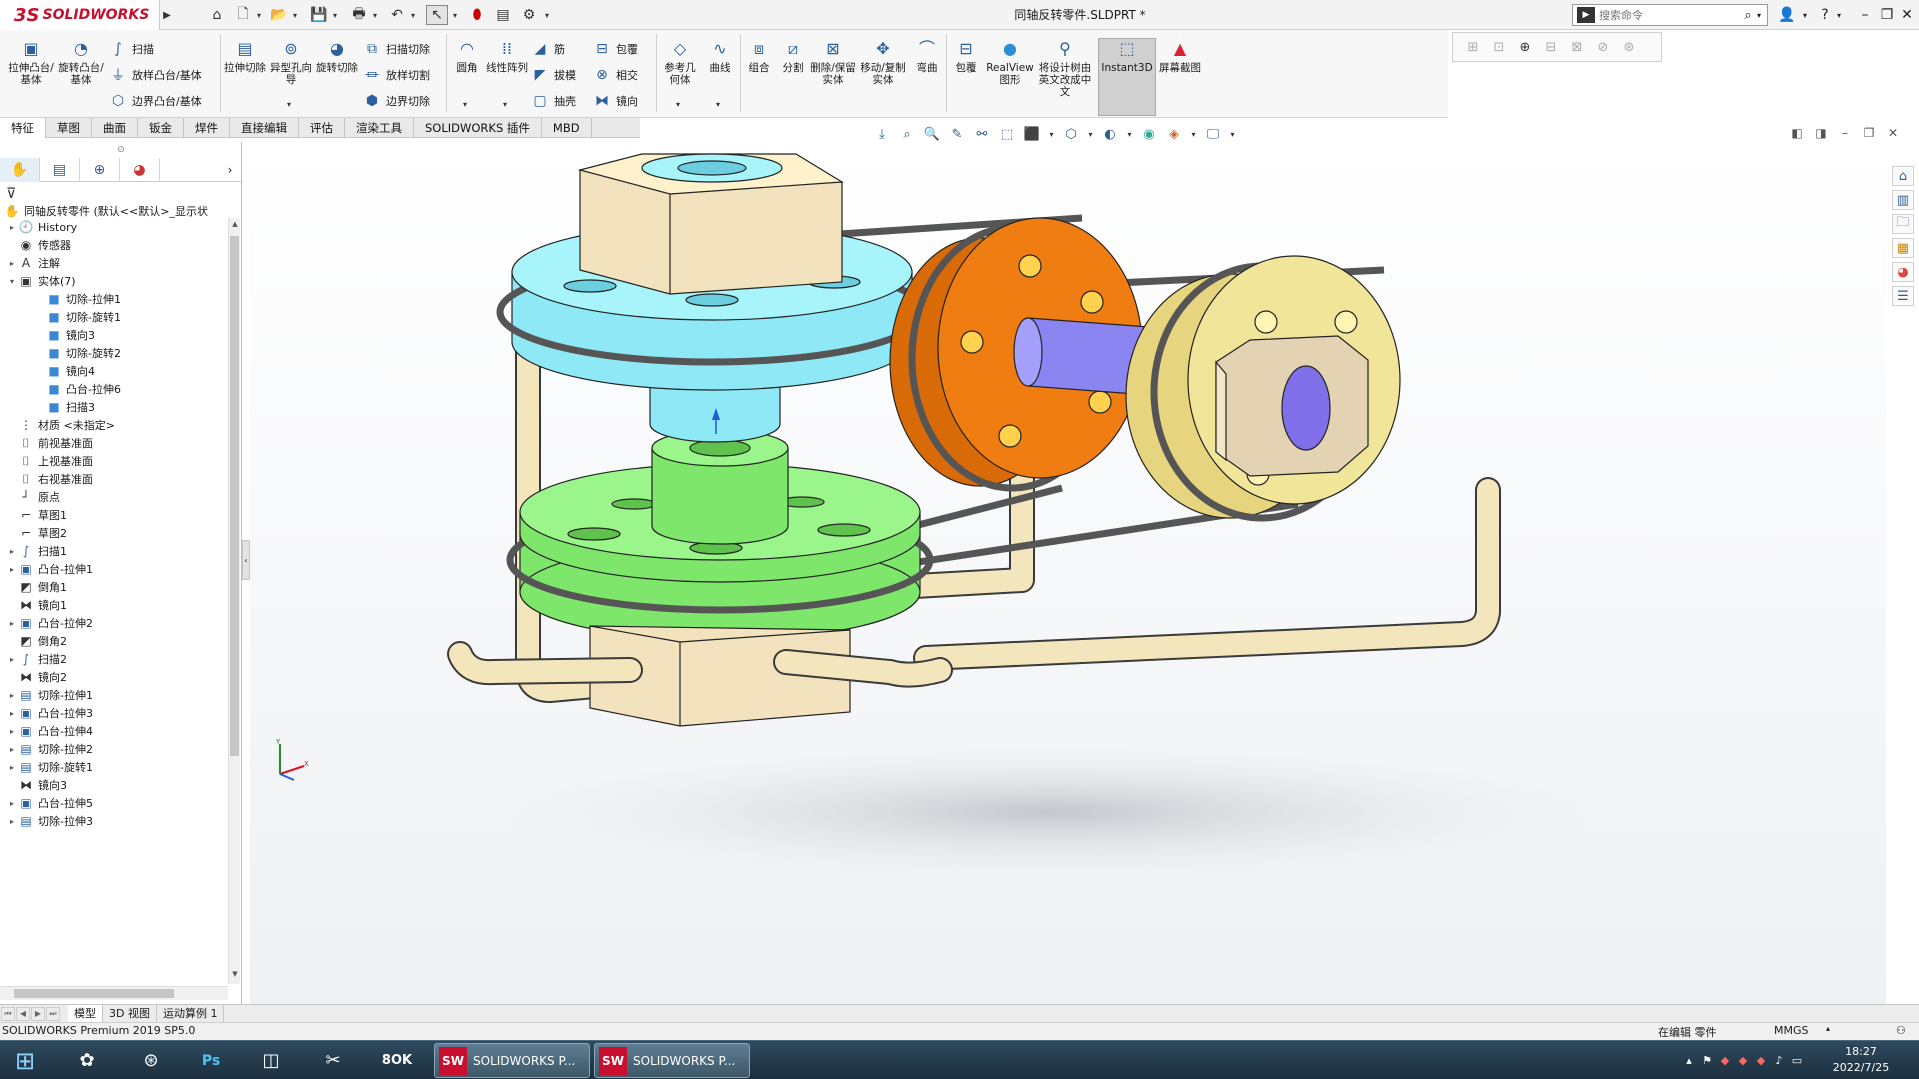  Describe the element at coordinates (264, 128) in the screenshot. I see `tab-direct-editing: 直接编辑` at that location.